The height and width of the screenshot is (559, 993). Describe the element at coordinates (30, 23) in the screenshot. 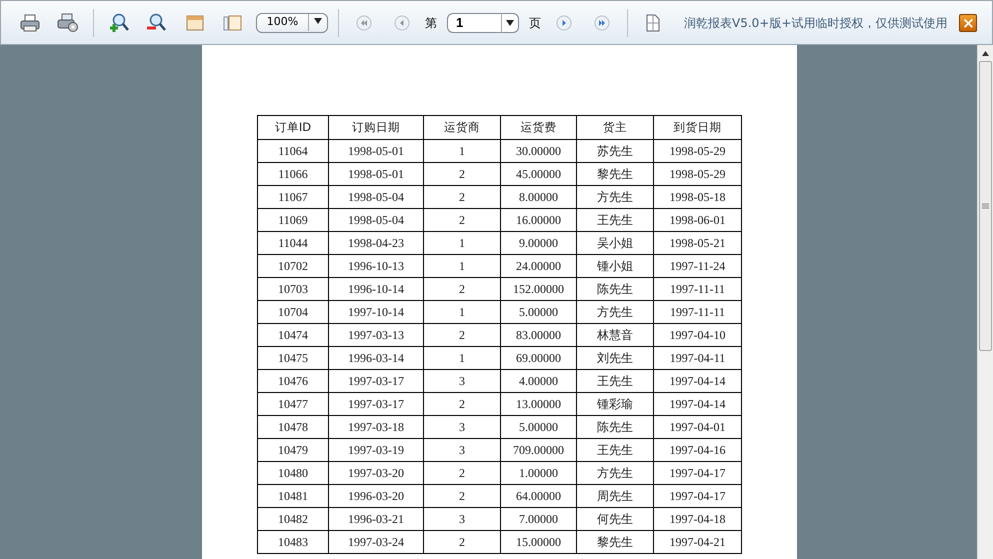

I see `print-icon` at that location.